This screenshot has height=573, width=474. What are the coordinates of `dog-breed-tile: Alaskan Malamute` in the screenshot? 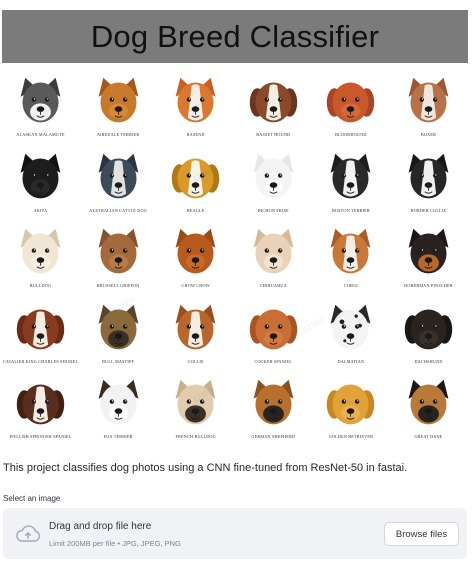 It's located at (40, 109).